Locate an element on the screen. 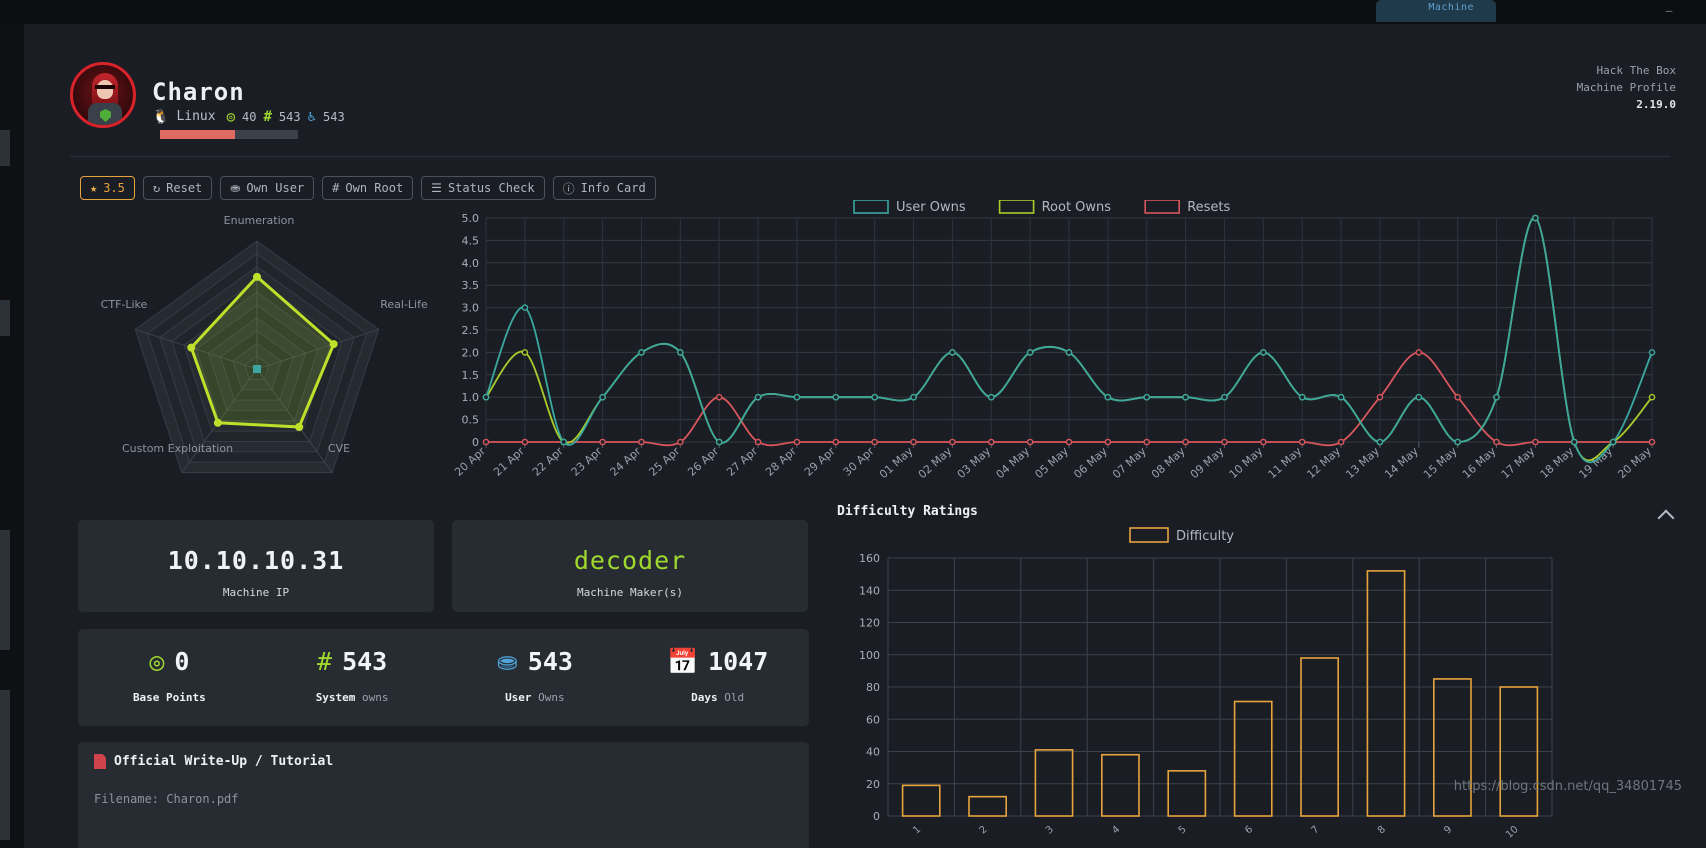 This screenshot has height=848, width=1706. y-tick-label: 1.5 is located at coordinates (471, 375).